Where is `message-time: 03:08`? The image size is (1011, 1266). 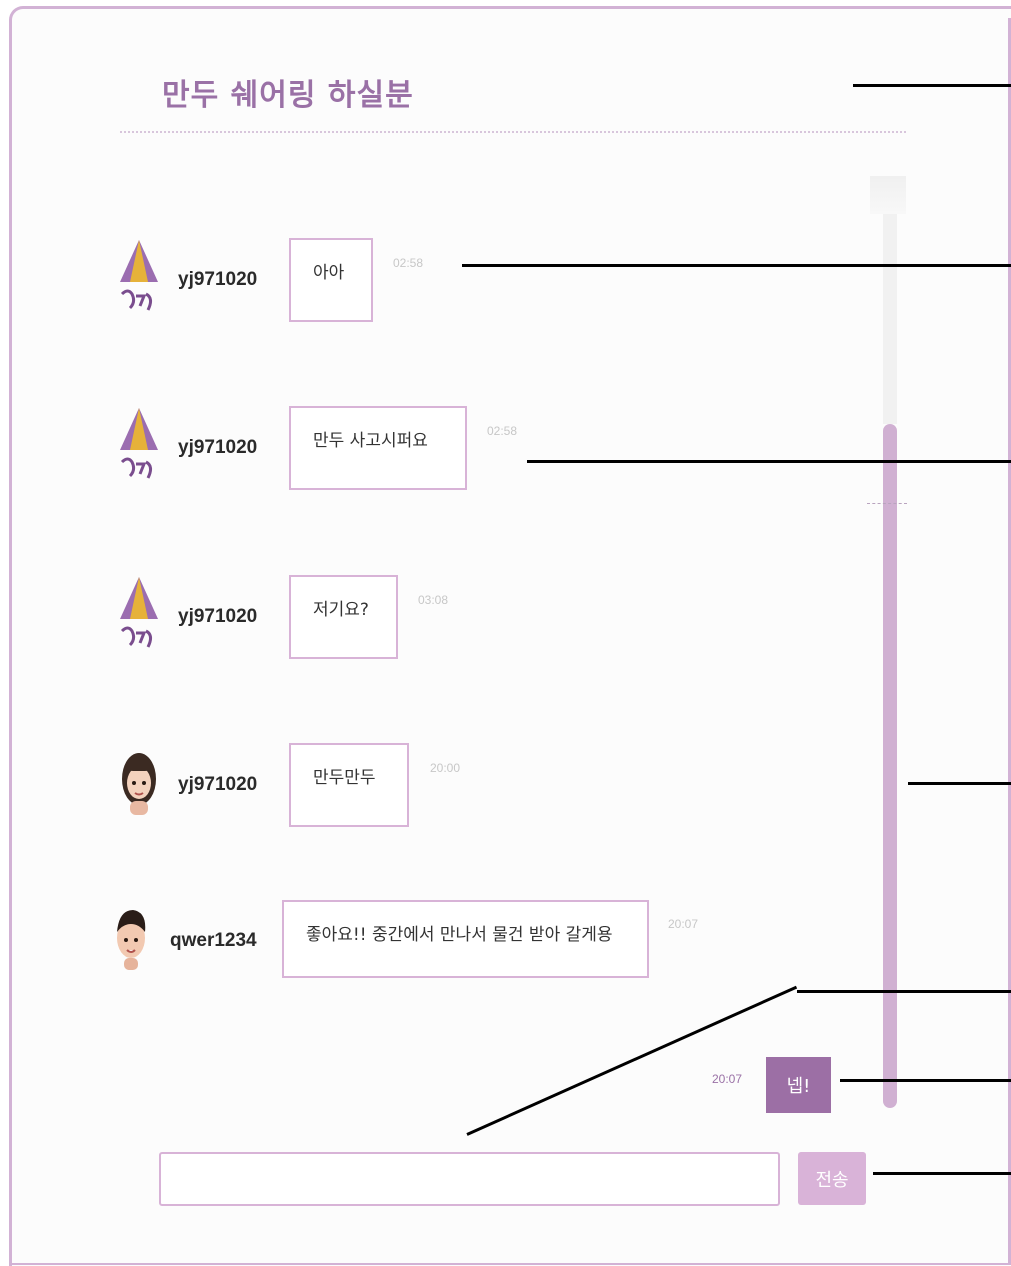
message-time: 03:08 is located at coordinates (433, 600).